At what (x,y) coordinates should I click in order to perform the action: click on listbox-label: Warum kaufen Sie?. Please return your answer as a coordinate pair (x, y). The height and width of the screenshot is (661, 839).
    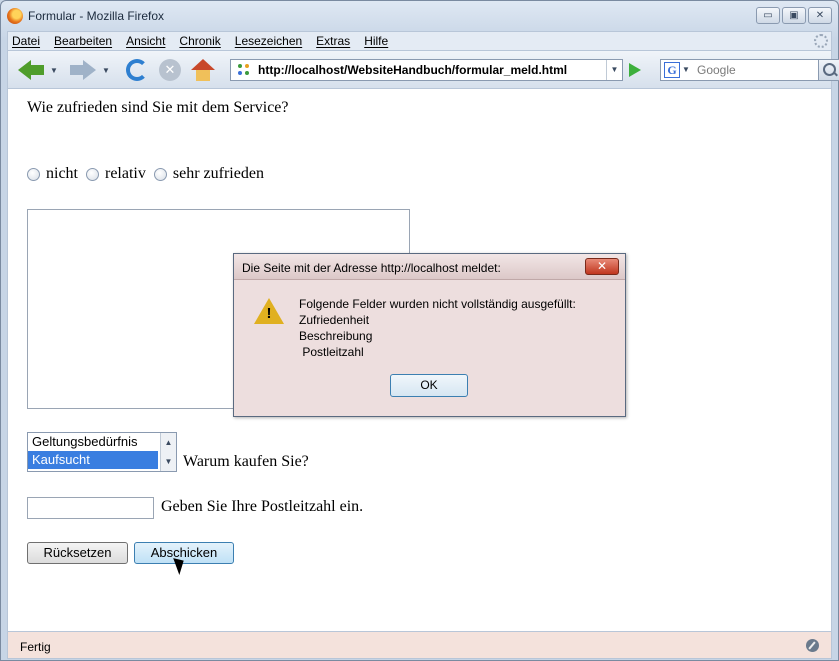
    Looking at the image, I should click on (246, 461).